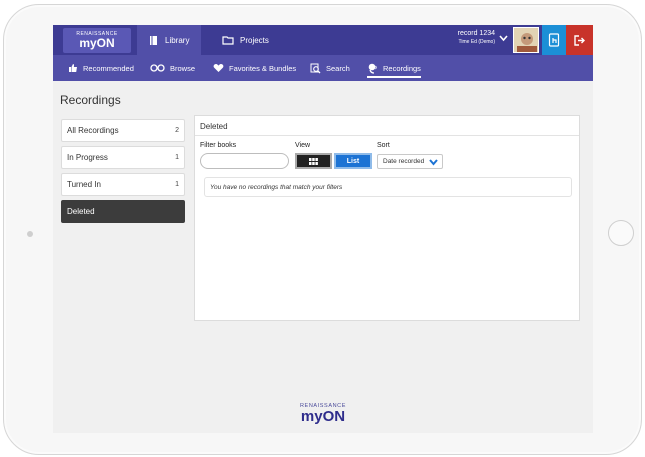 The width and height of the screenshot is (645, 457). I want to click on thumbs-up-icon, so click(73, 68).